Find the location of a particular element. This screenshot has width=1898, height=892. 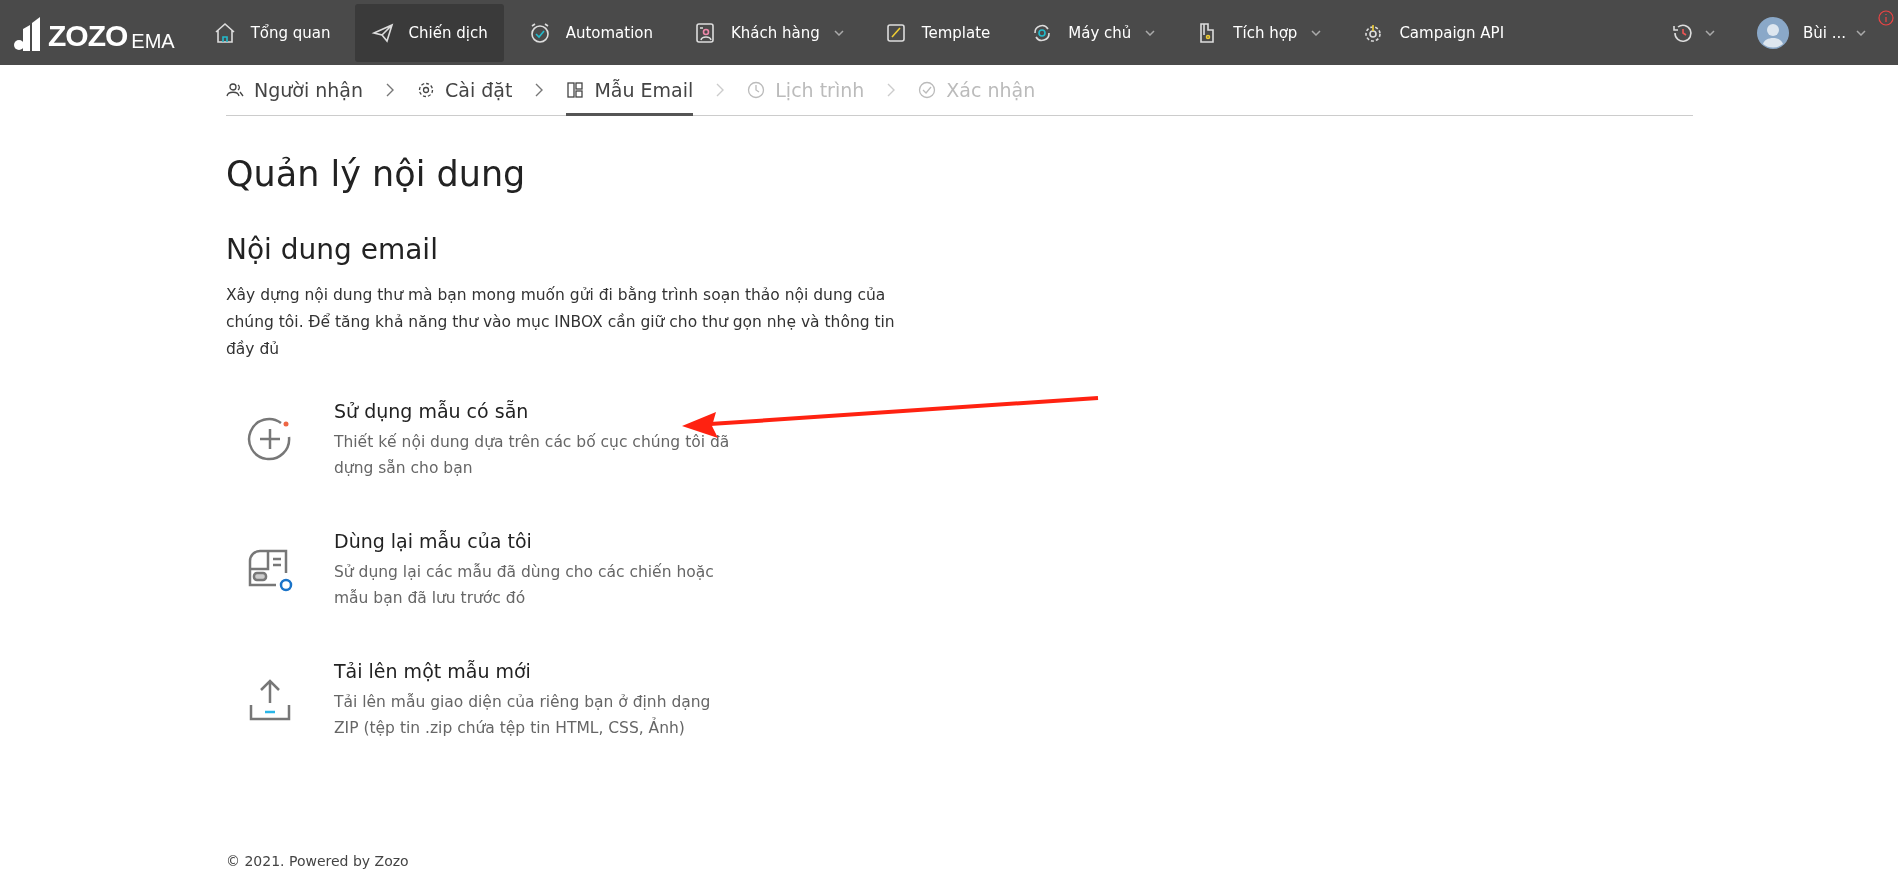

layout-icon is located at coordinates (575, 90).